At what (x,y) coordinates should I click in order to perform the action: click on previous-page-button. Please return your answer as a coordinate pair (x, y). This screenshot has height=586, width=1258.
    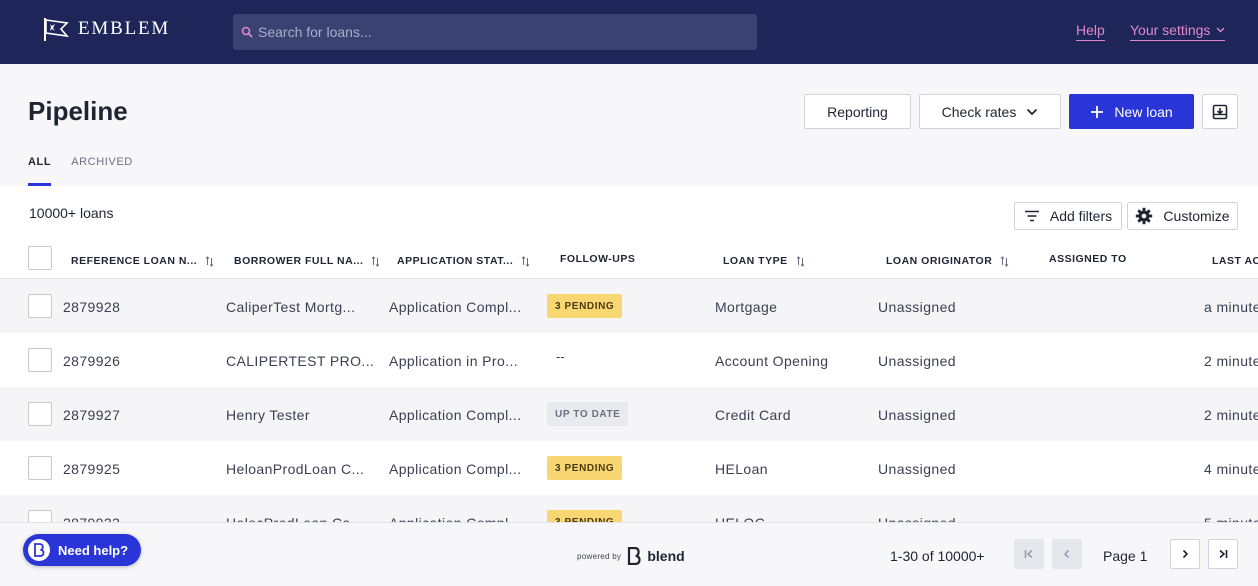
    Looking at the image, I should click on (1067, 554).